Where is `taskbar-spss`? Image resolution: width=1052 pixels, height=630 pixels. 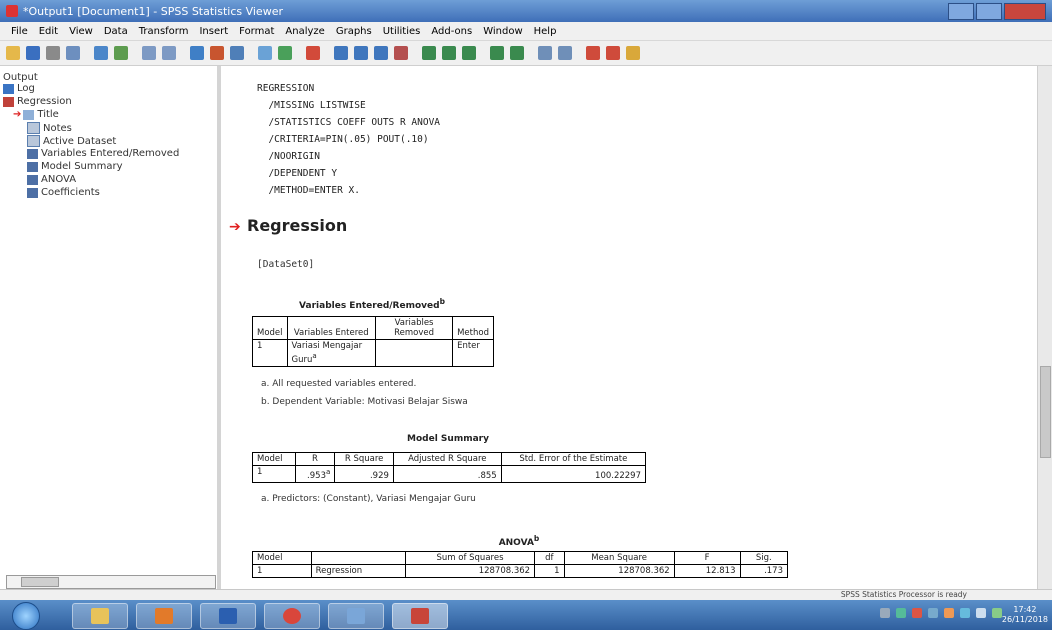
taskbar-spss is located at coordinates (420, 616).